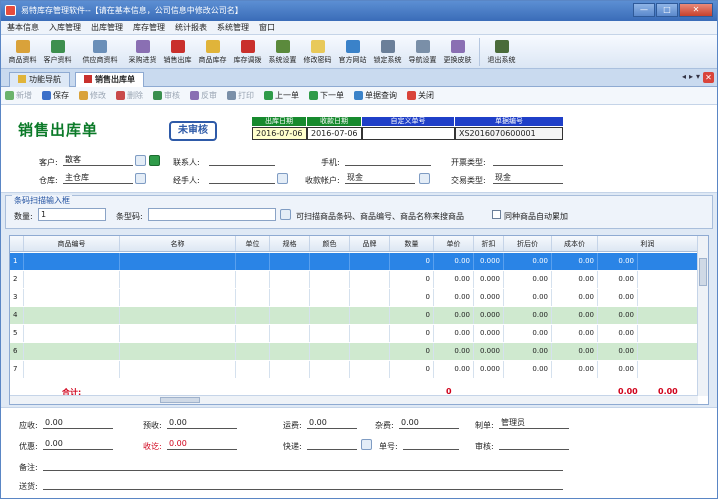  What do you see at coordinates (72, 214) in the screenshot?
I see `qty-input: 1` at bounding box center [72, 214].